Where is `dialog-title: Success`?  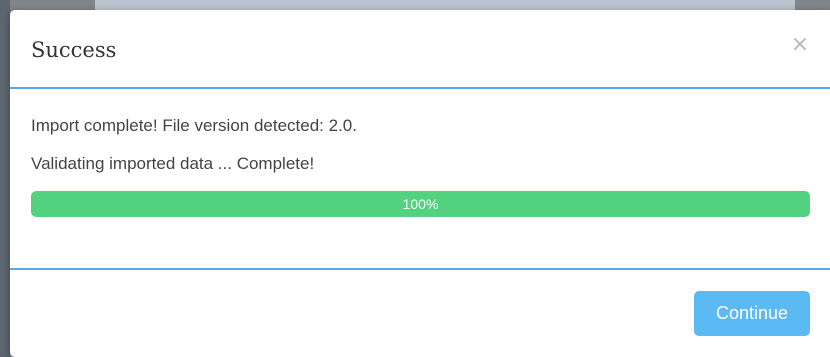
dialog-title: Success is located at coordinates (74, 50).